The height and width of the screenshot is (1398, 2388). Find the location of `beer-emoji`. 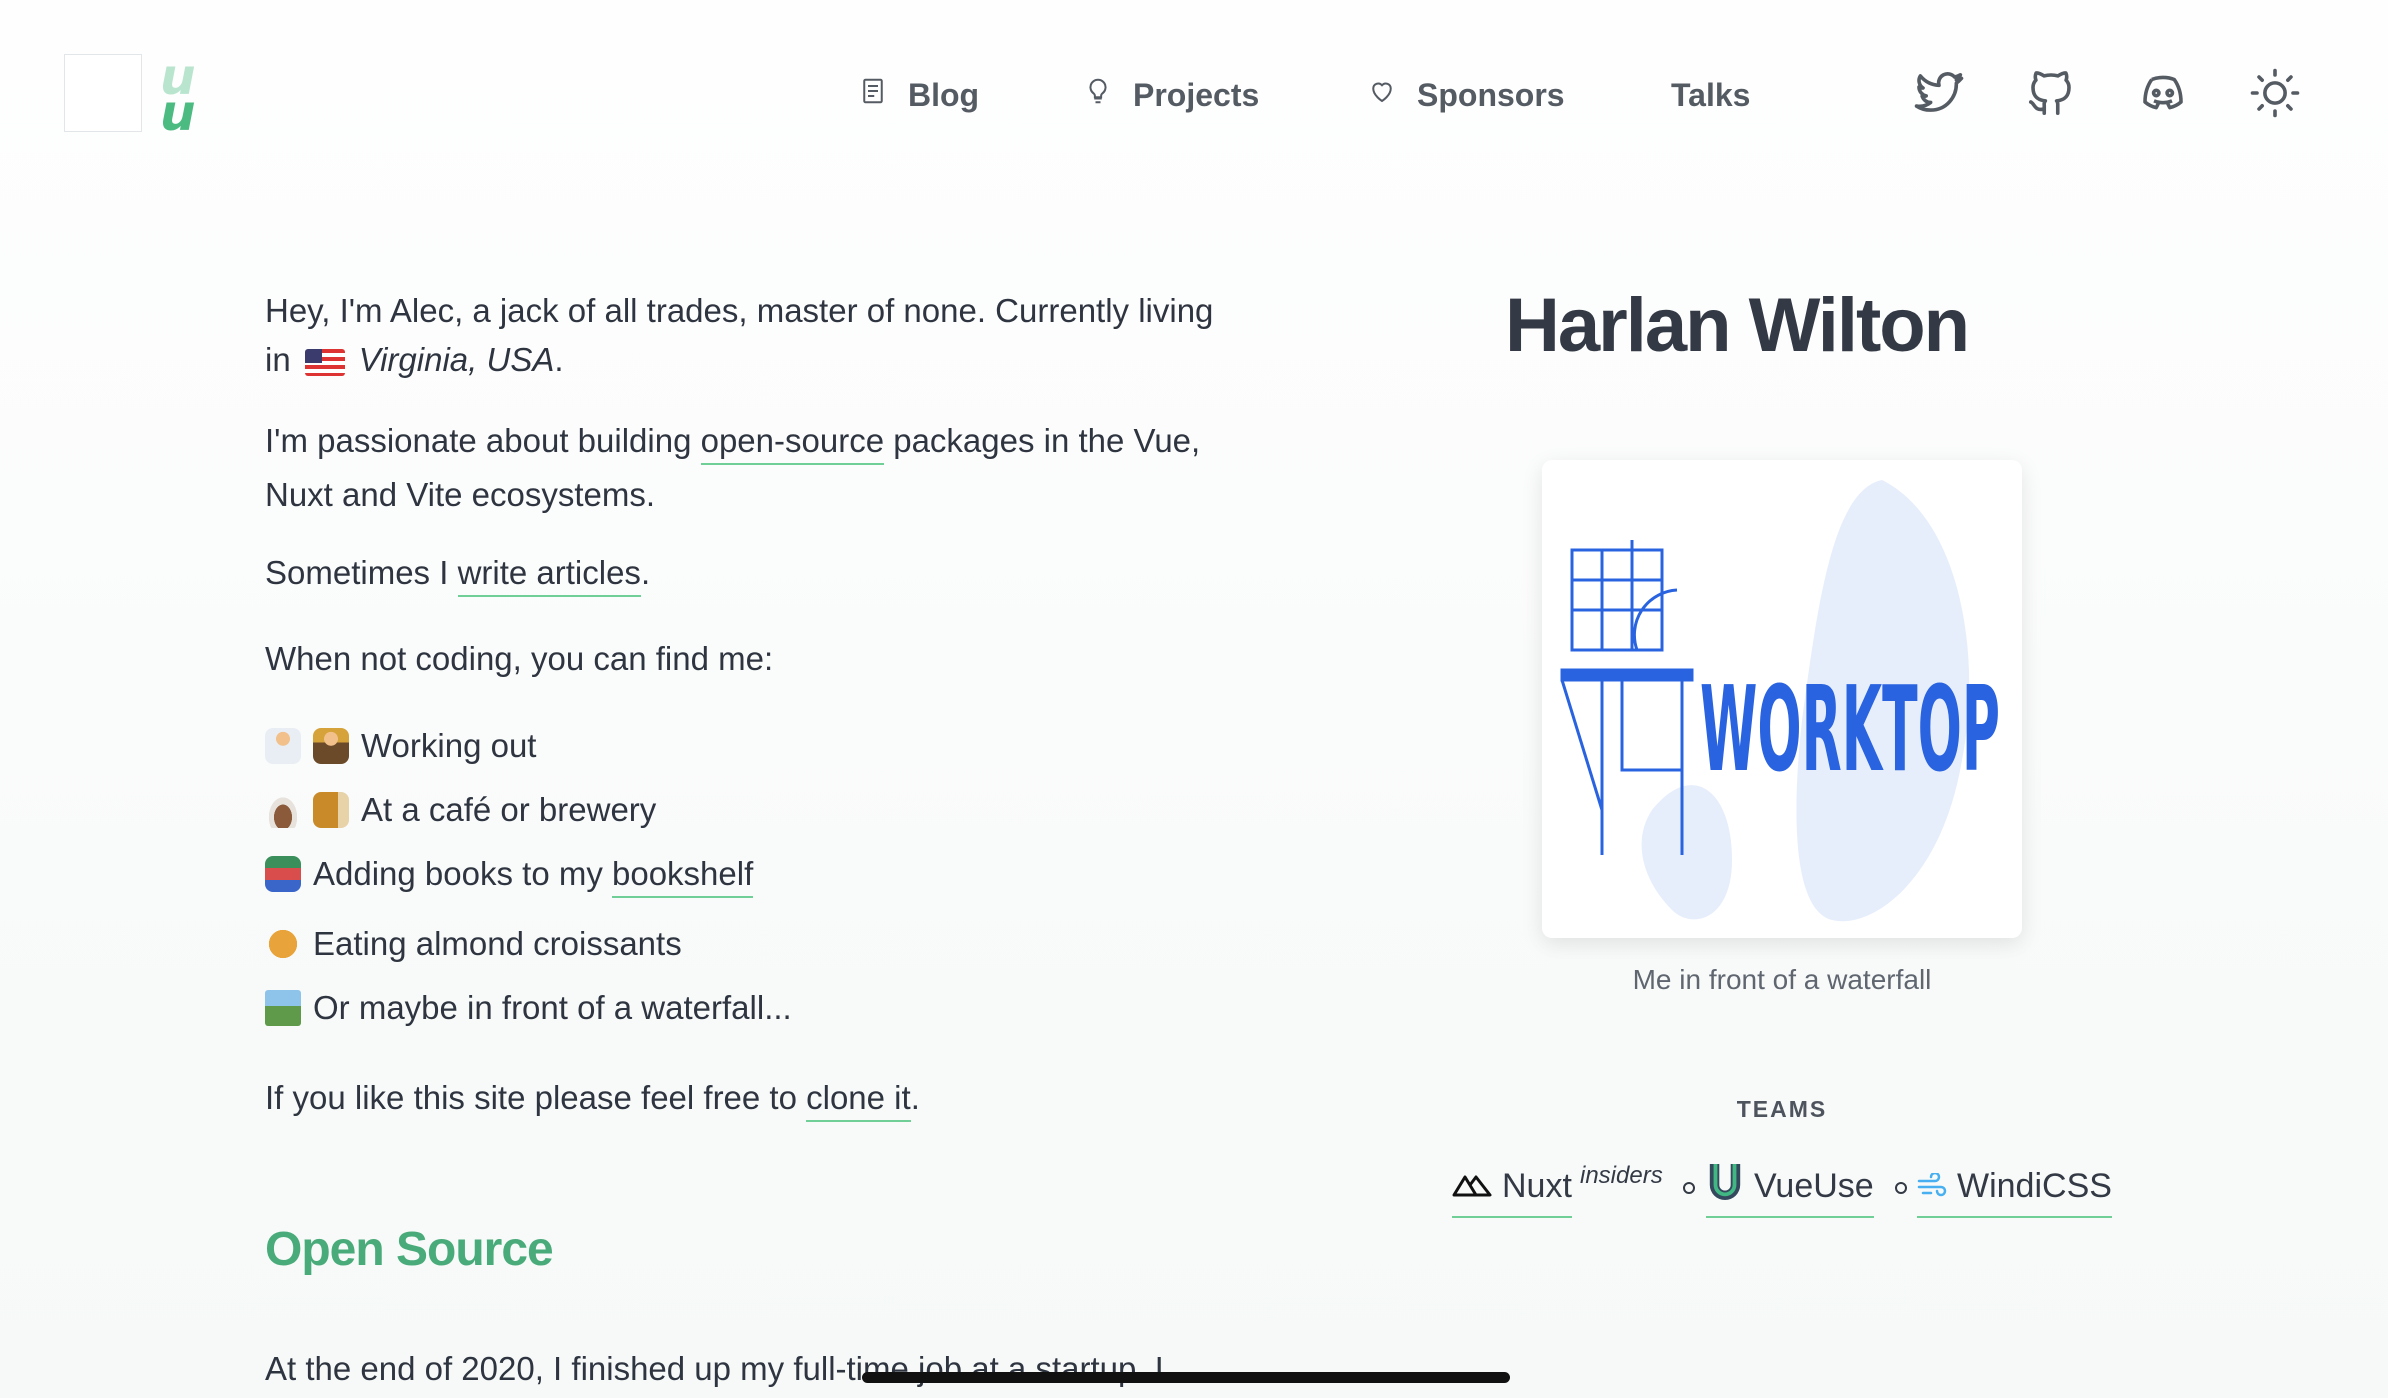

beer-emoji is located at coordinates (331, 810).